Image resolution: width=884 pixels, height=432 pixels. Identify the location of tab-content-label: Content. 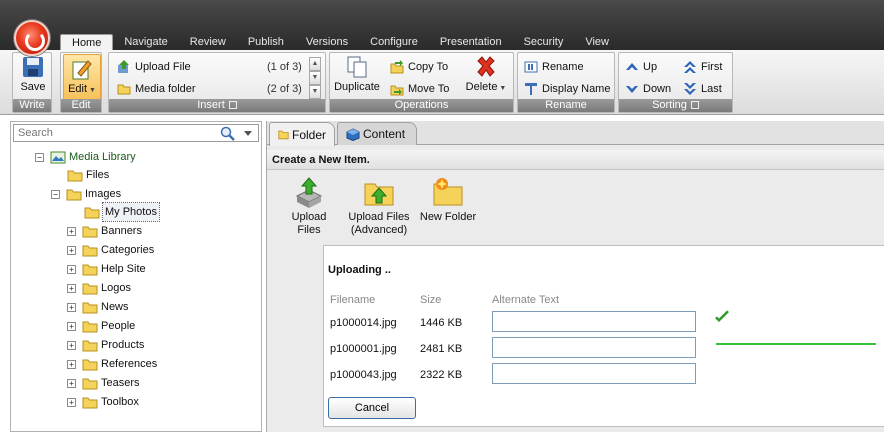
(384, 134).